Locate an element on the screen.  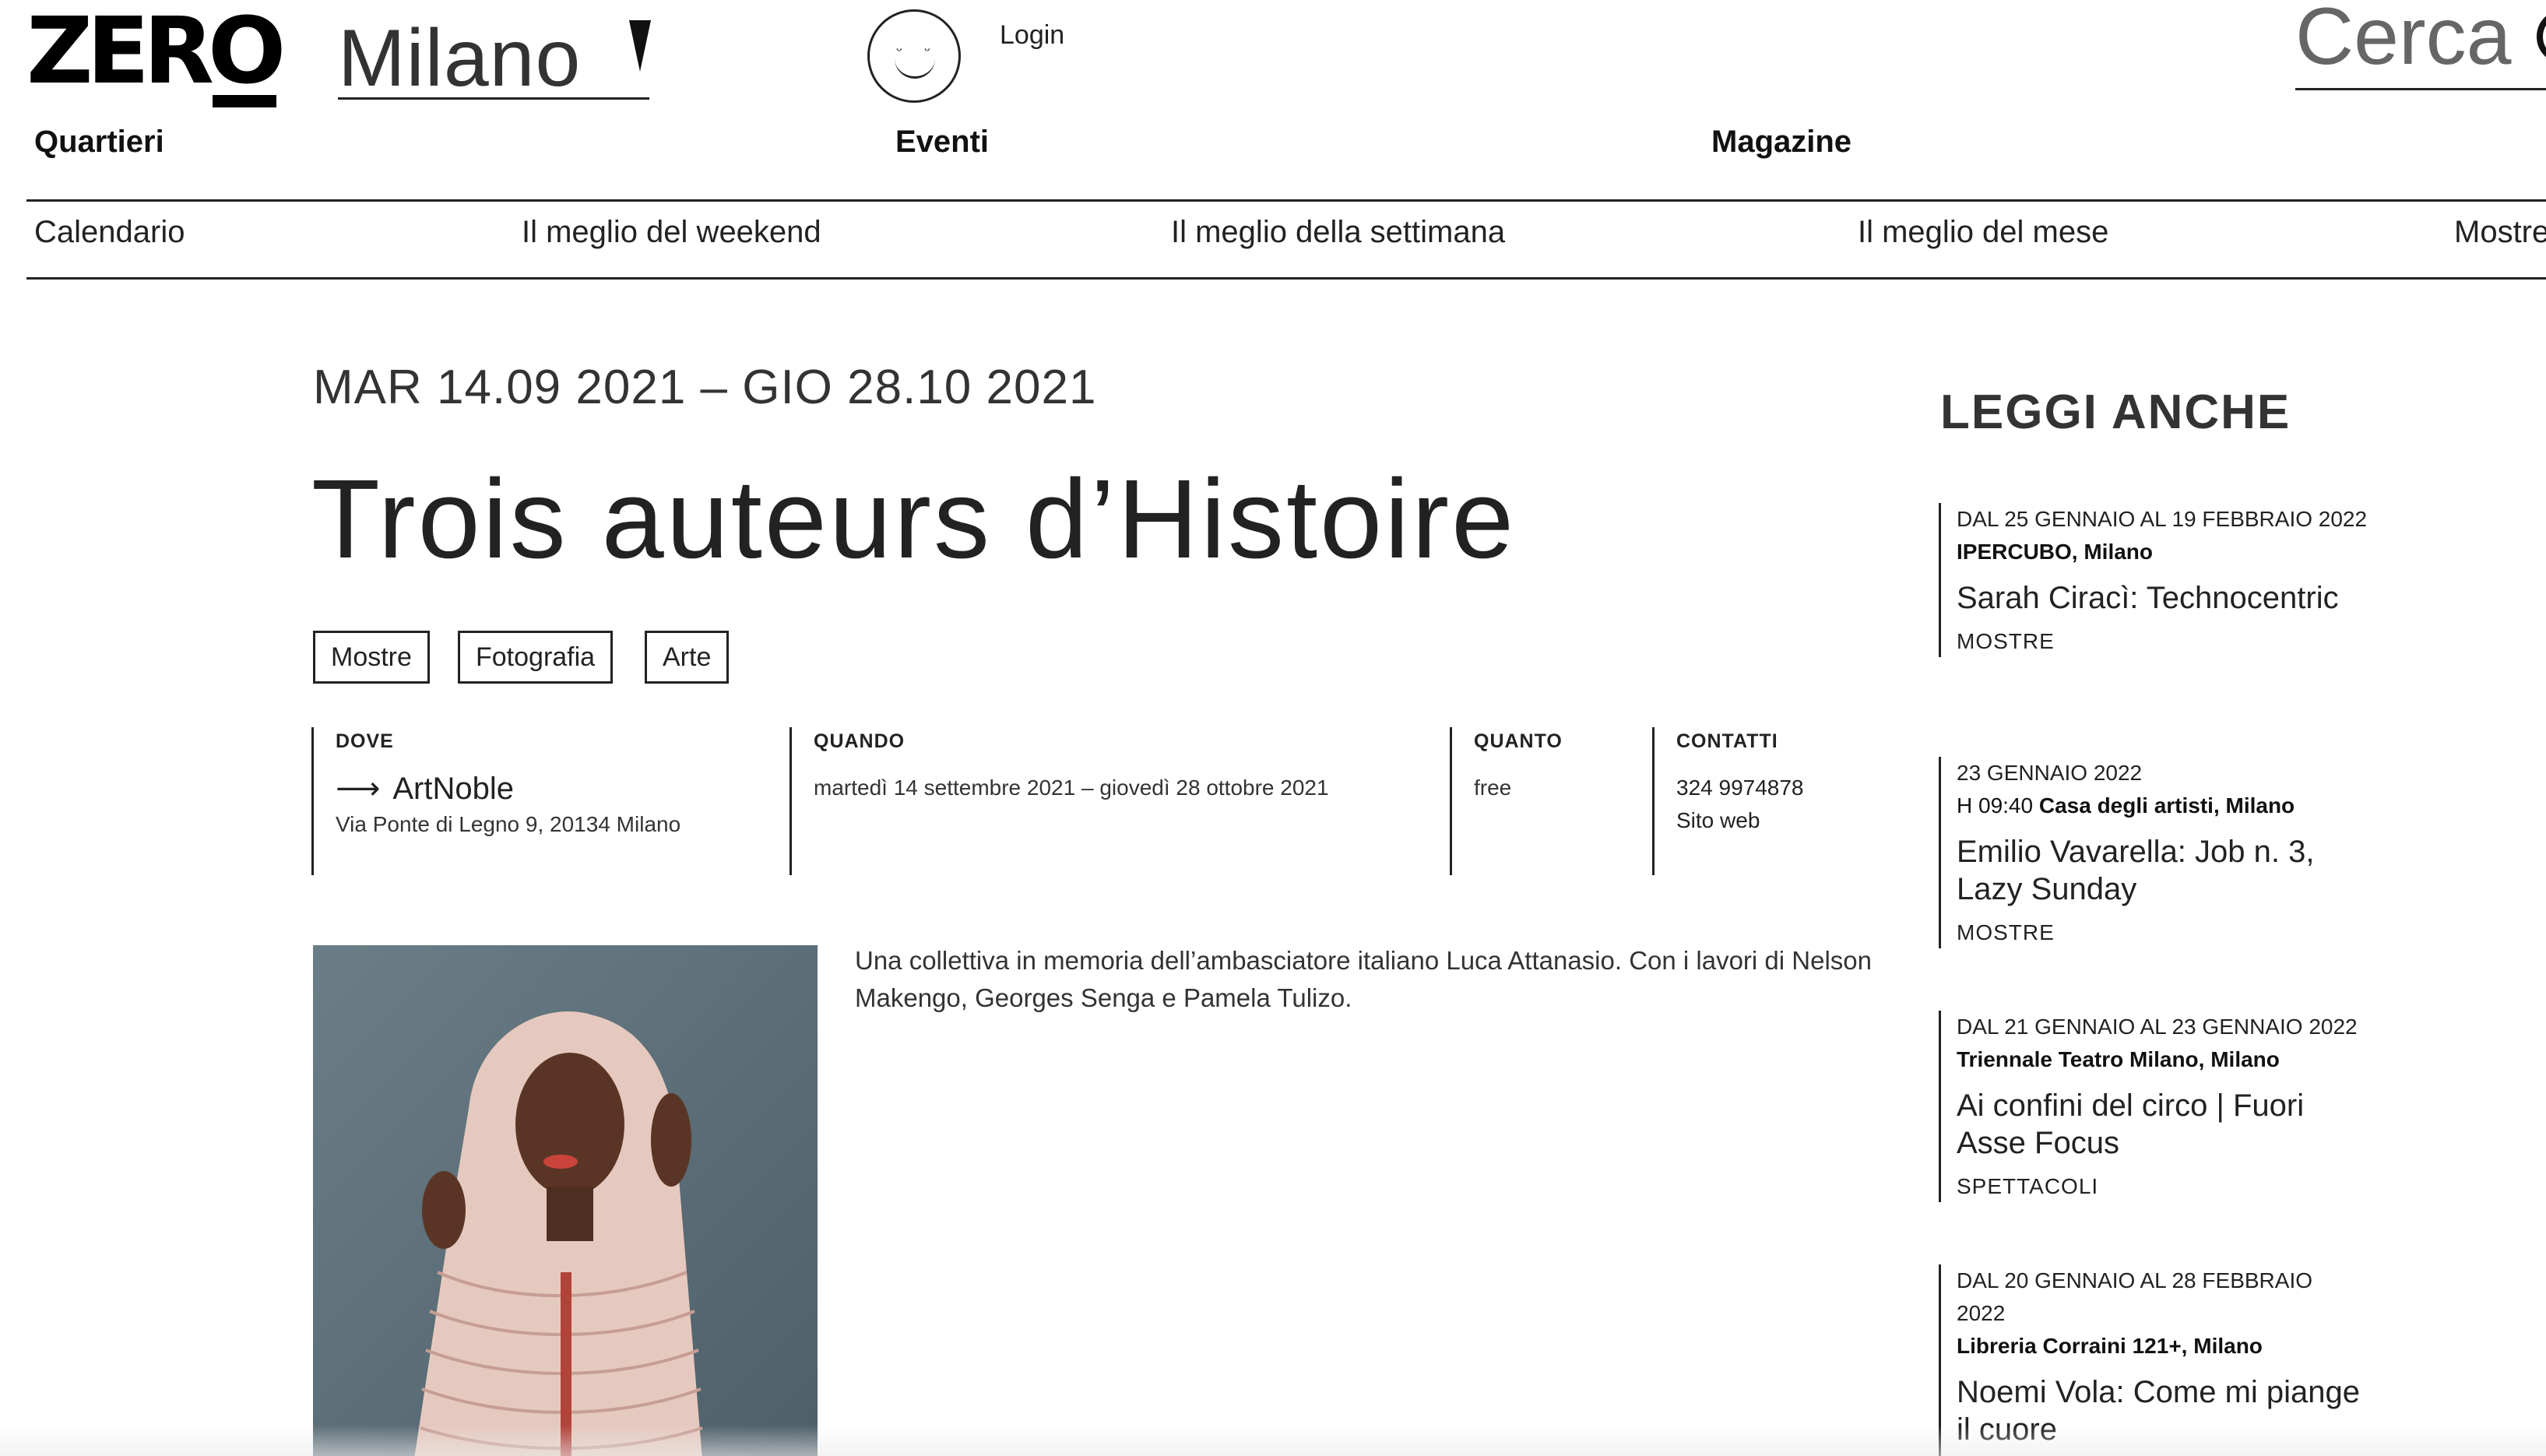
sidebar-title: LEGGI ANCHE is located at coordinates (2115, 412).